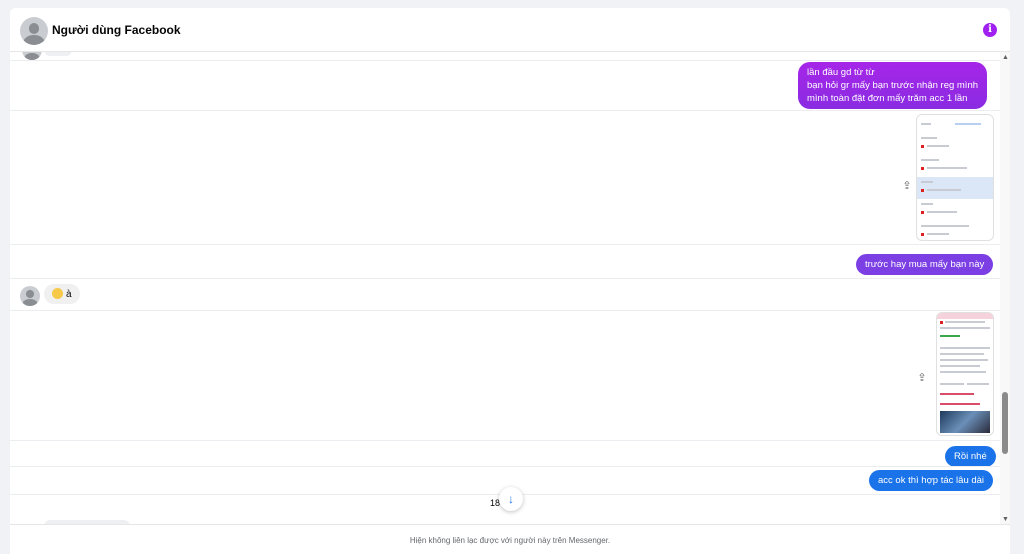 Image resolution: width=1024 pixels, height=554 pixels. I want to click on message-fragment, so click(58, 54).